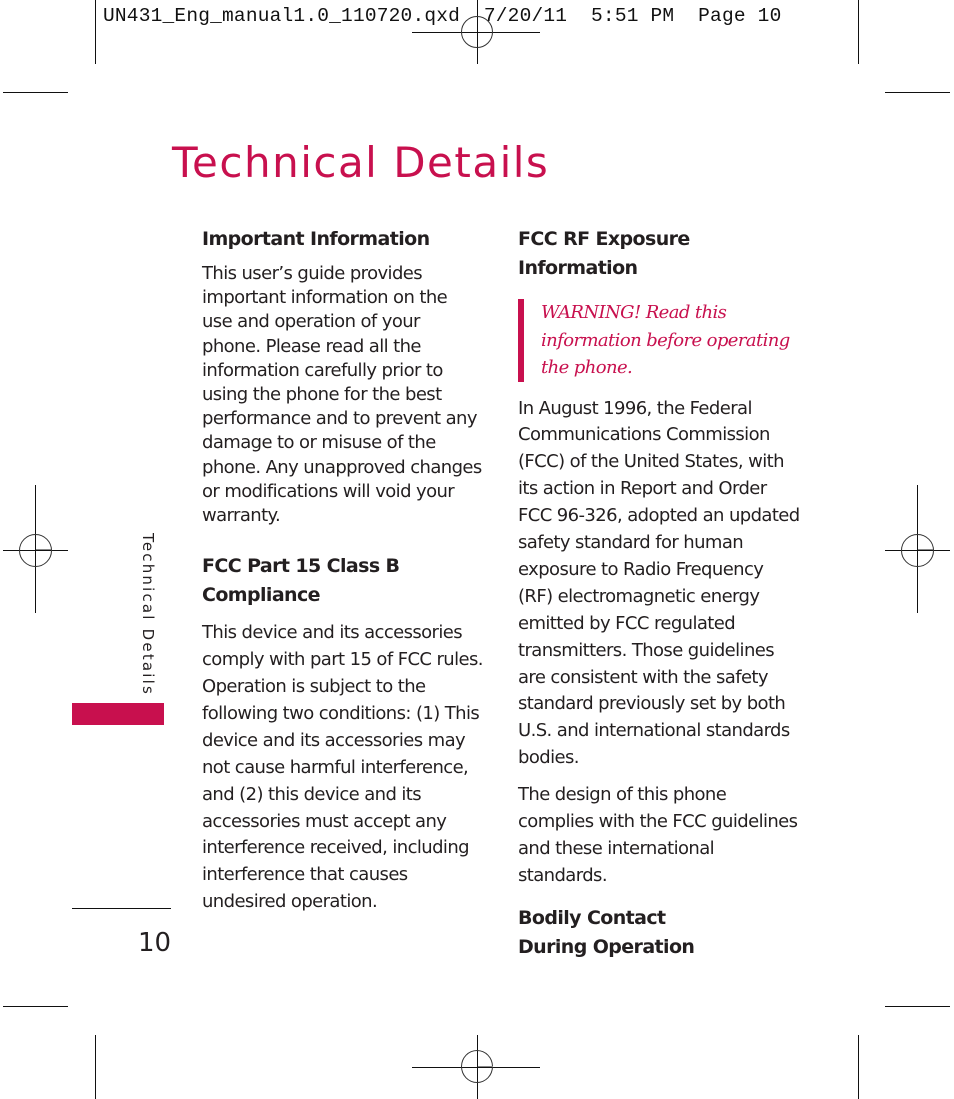 This screenshot has height=1099, width=954. I want to click on crop-mark-bottom-right-v, so click(858, 1067).